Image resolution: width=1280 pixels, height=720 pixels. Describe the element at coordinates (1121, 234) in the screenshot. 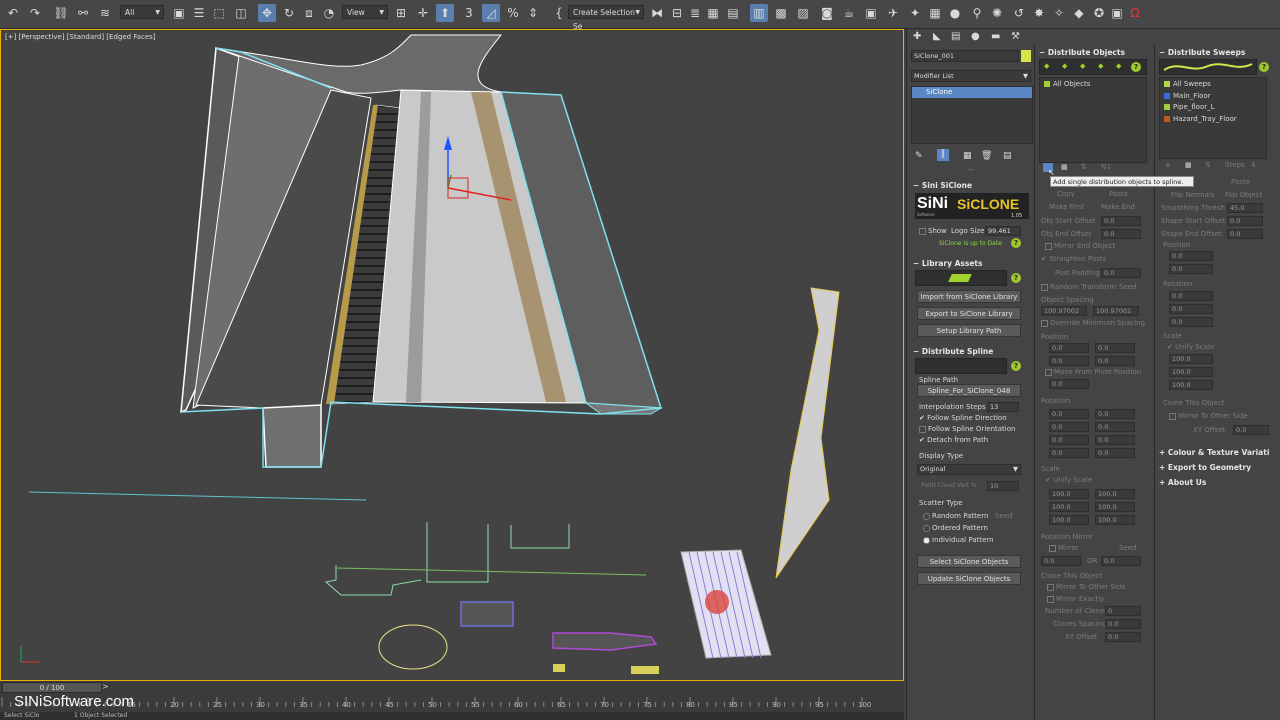

I see `obj-end-offset-spinner: 0.0` at that location.